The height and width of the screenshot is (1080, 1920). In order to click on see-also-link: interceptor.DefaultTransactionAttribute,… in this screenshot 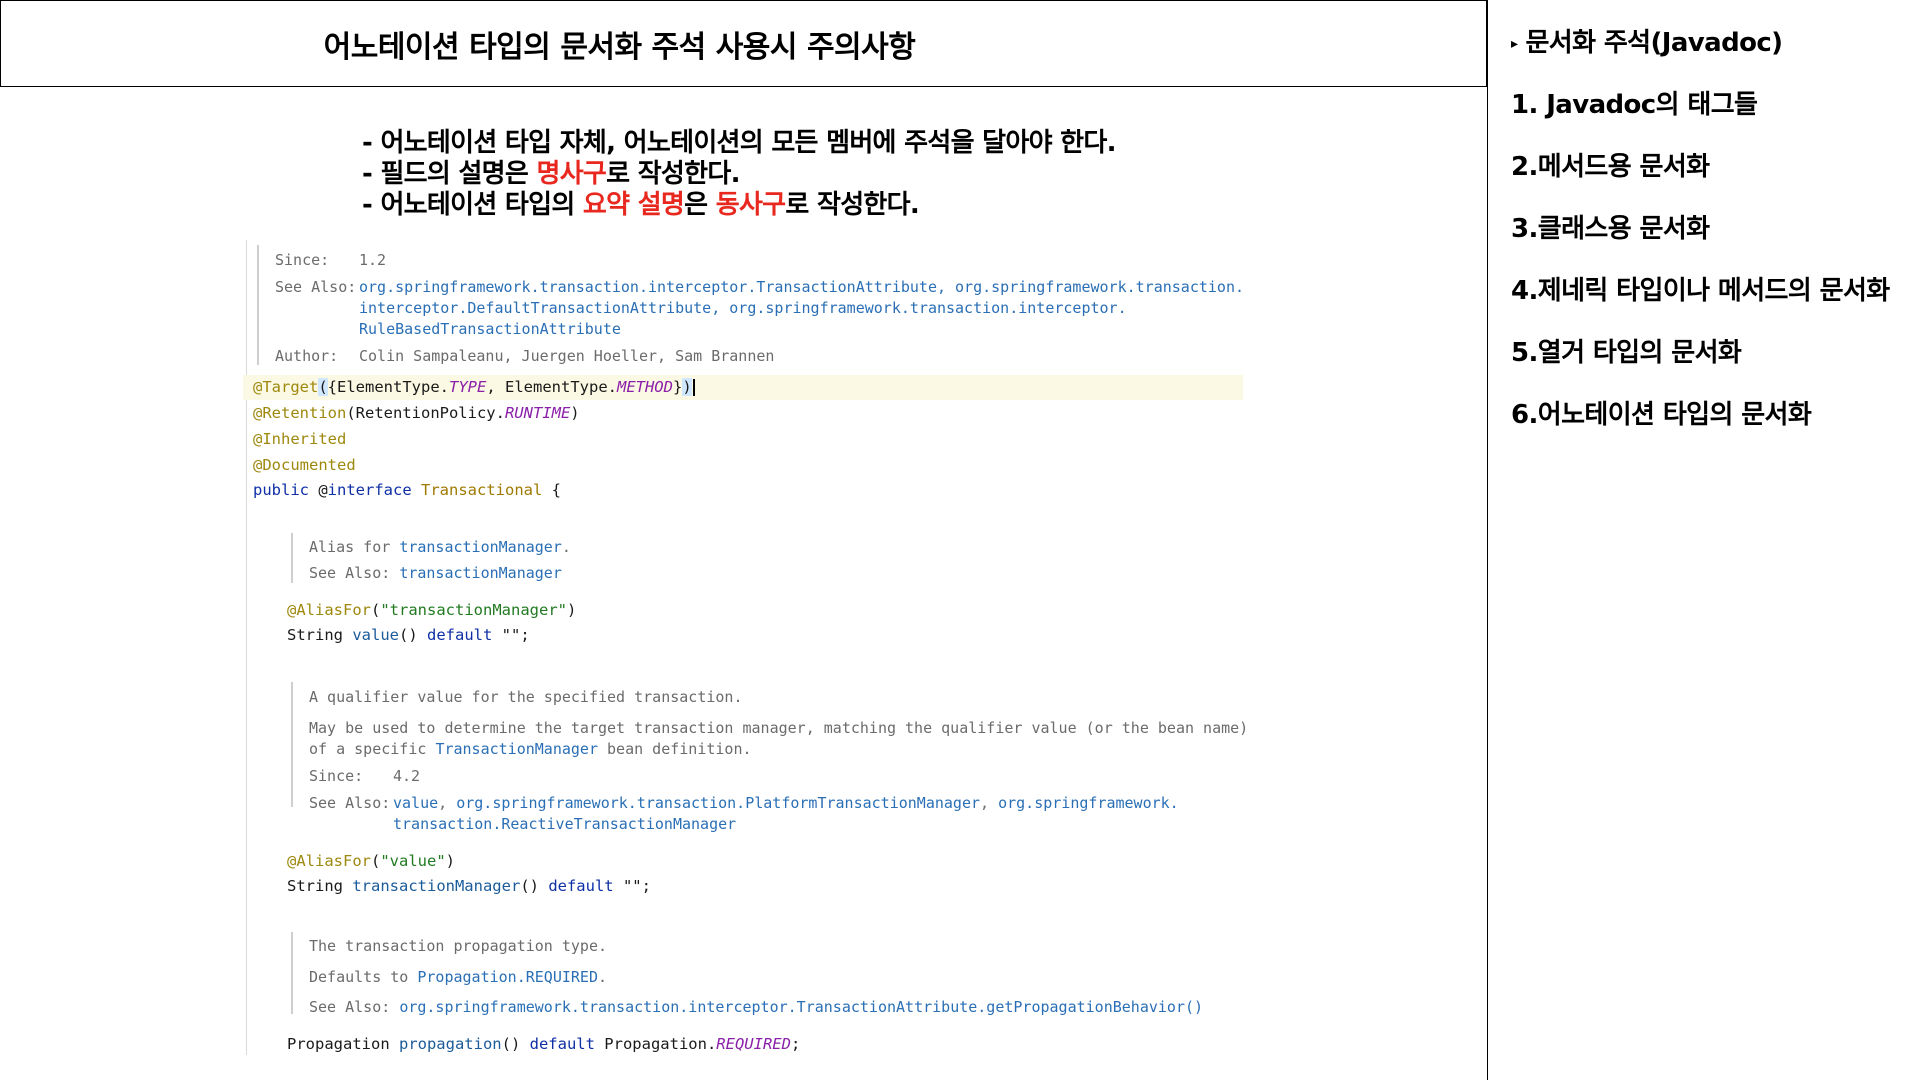, I will do `click(743, 308)`.